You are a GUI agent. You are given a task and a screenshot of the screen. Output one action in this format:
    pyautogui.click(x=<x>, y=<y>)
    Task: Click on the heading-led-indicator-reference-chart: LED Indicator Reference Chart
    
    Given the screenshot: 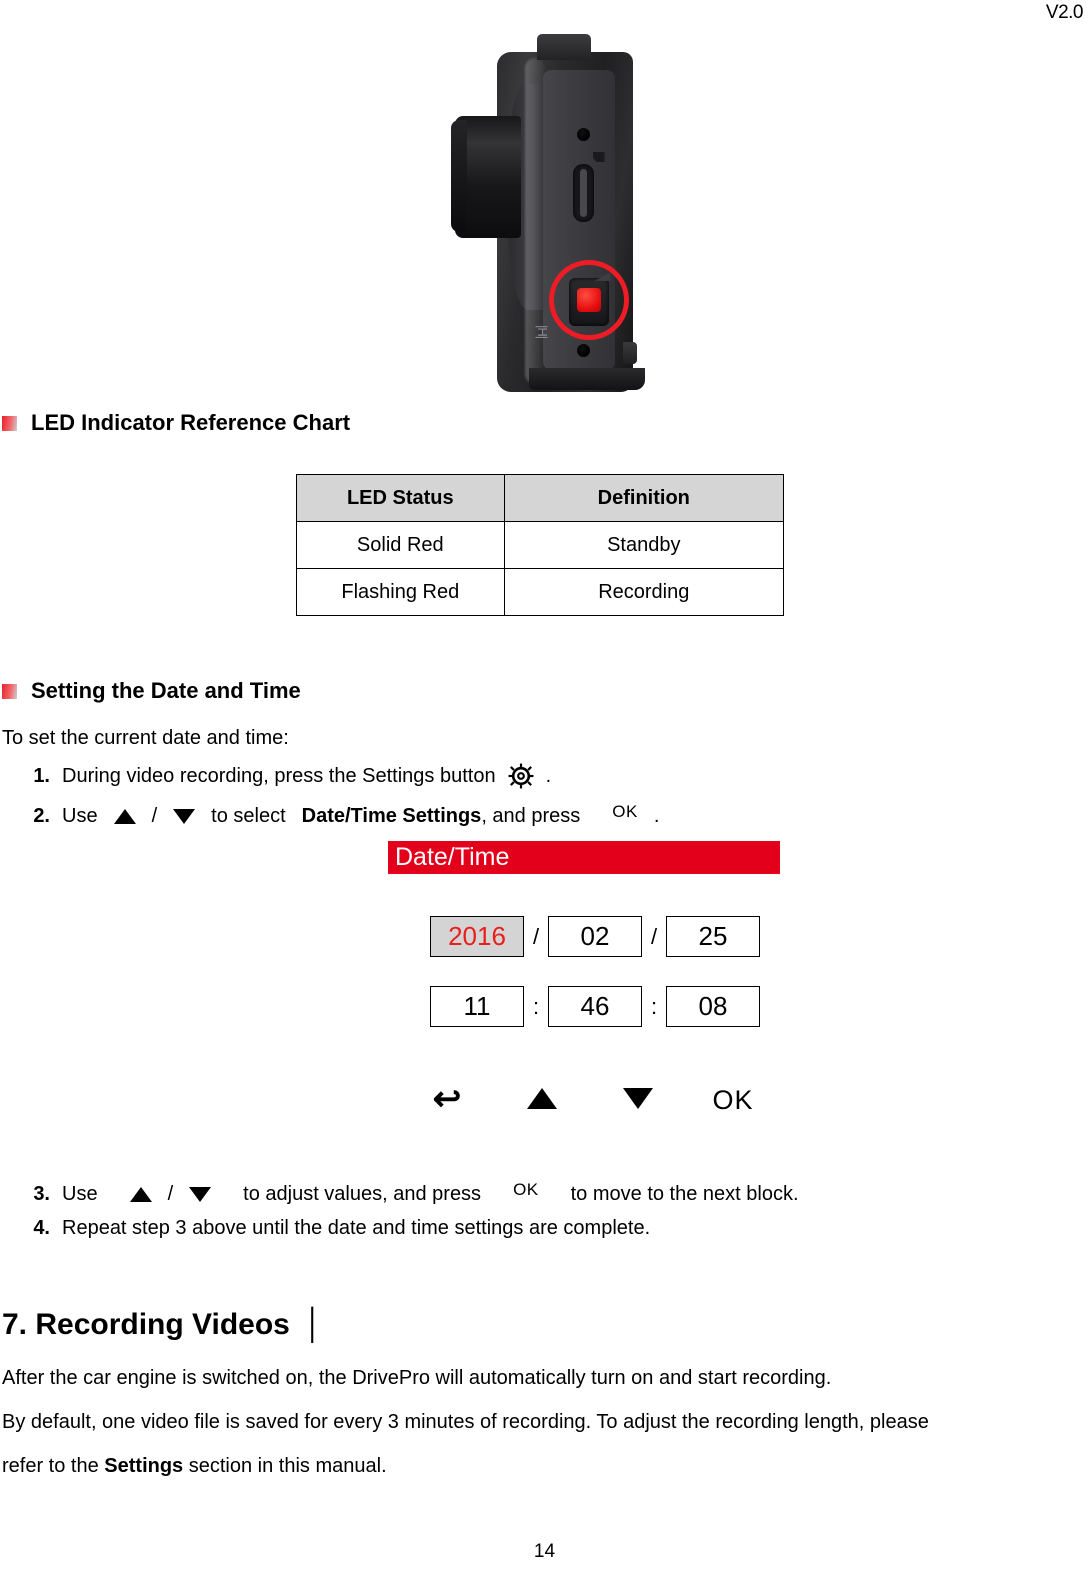 What is the action you would take?
    pyautogui.click(x=176, y=423)
    